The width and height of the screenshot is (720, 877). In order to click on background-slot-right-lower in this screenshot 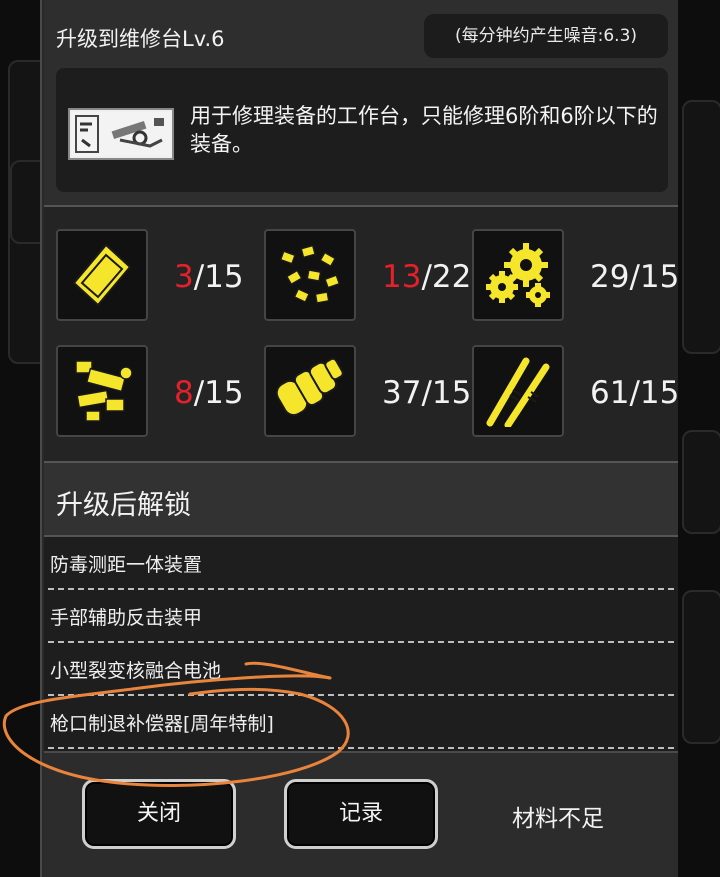, I will do `click(701, 667)`.